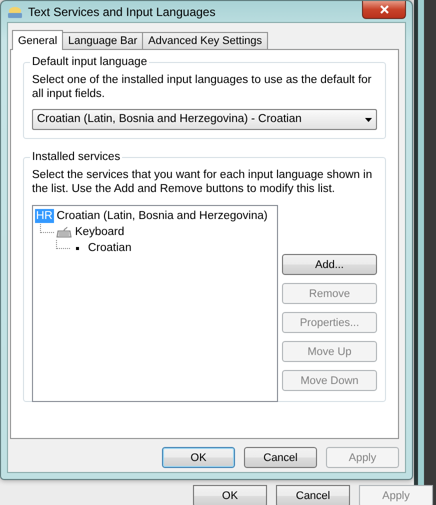 This screenshot has width=436, height=505. What do you see at coordinates (110, 248) in the screenshot?
I see `tree-item: Croatian` at bounding box center [110, 248].